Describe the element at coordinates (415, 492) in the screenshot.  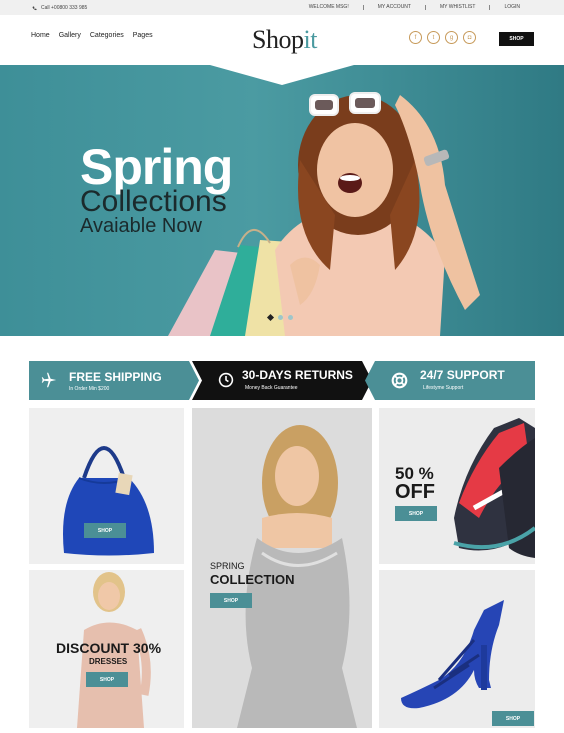
I see `sale-off: OFF` at that location.